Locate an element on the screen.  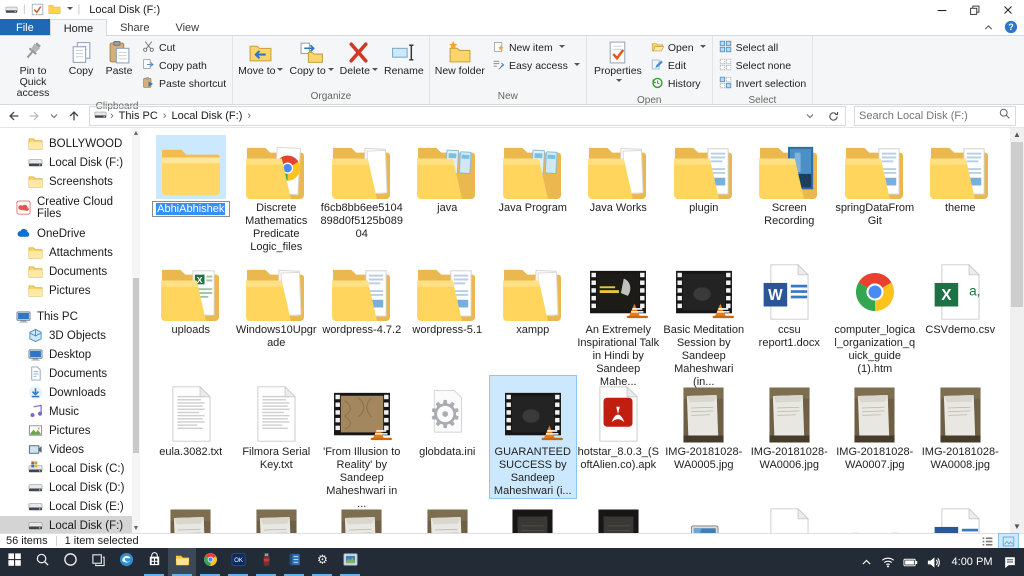
ribbon-delete-button: Delete is located at coordinates (359, 58).